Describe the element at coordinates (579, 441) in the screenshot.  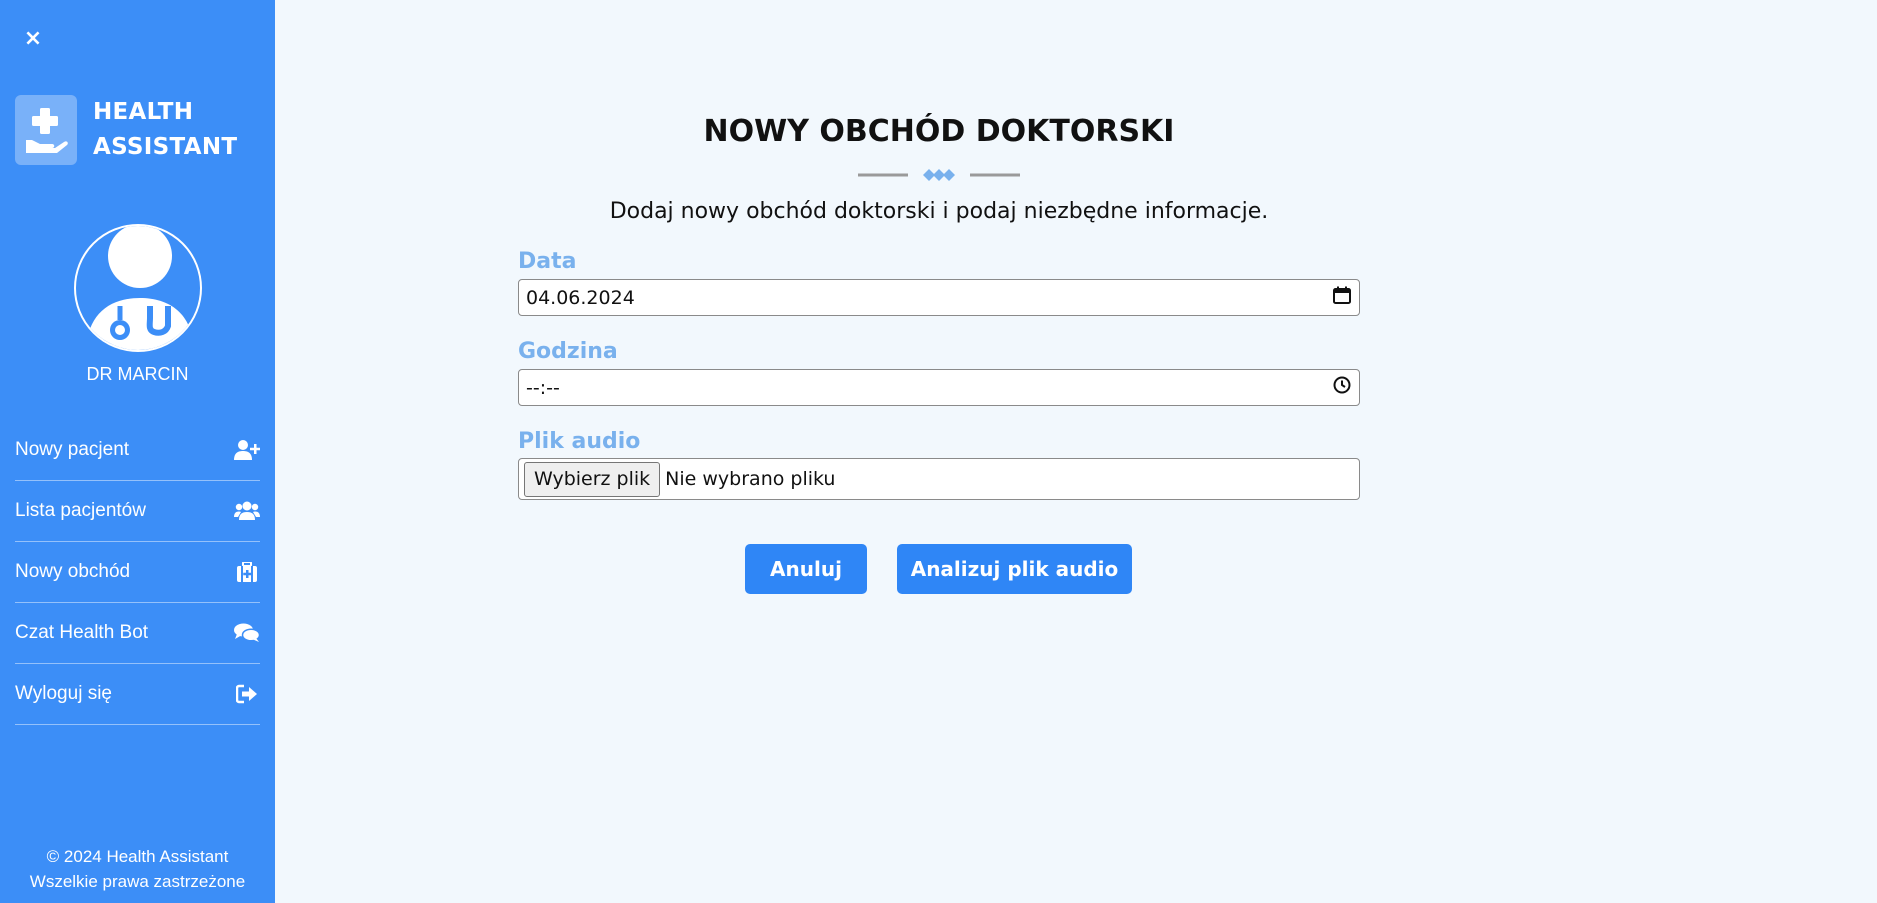
I see `audio-file-label: Plik audio` at that location.